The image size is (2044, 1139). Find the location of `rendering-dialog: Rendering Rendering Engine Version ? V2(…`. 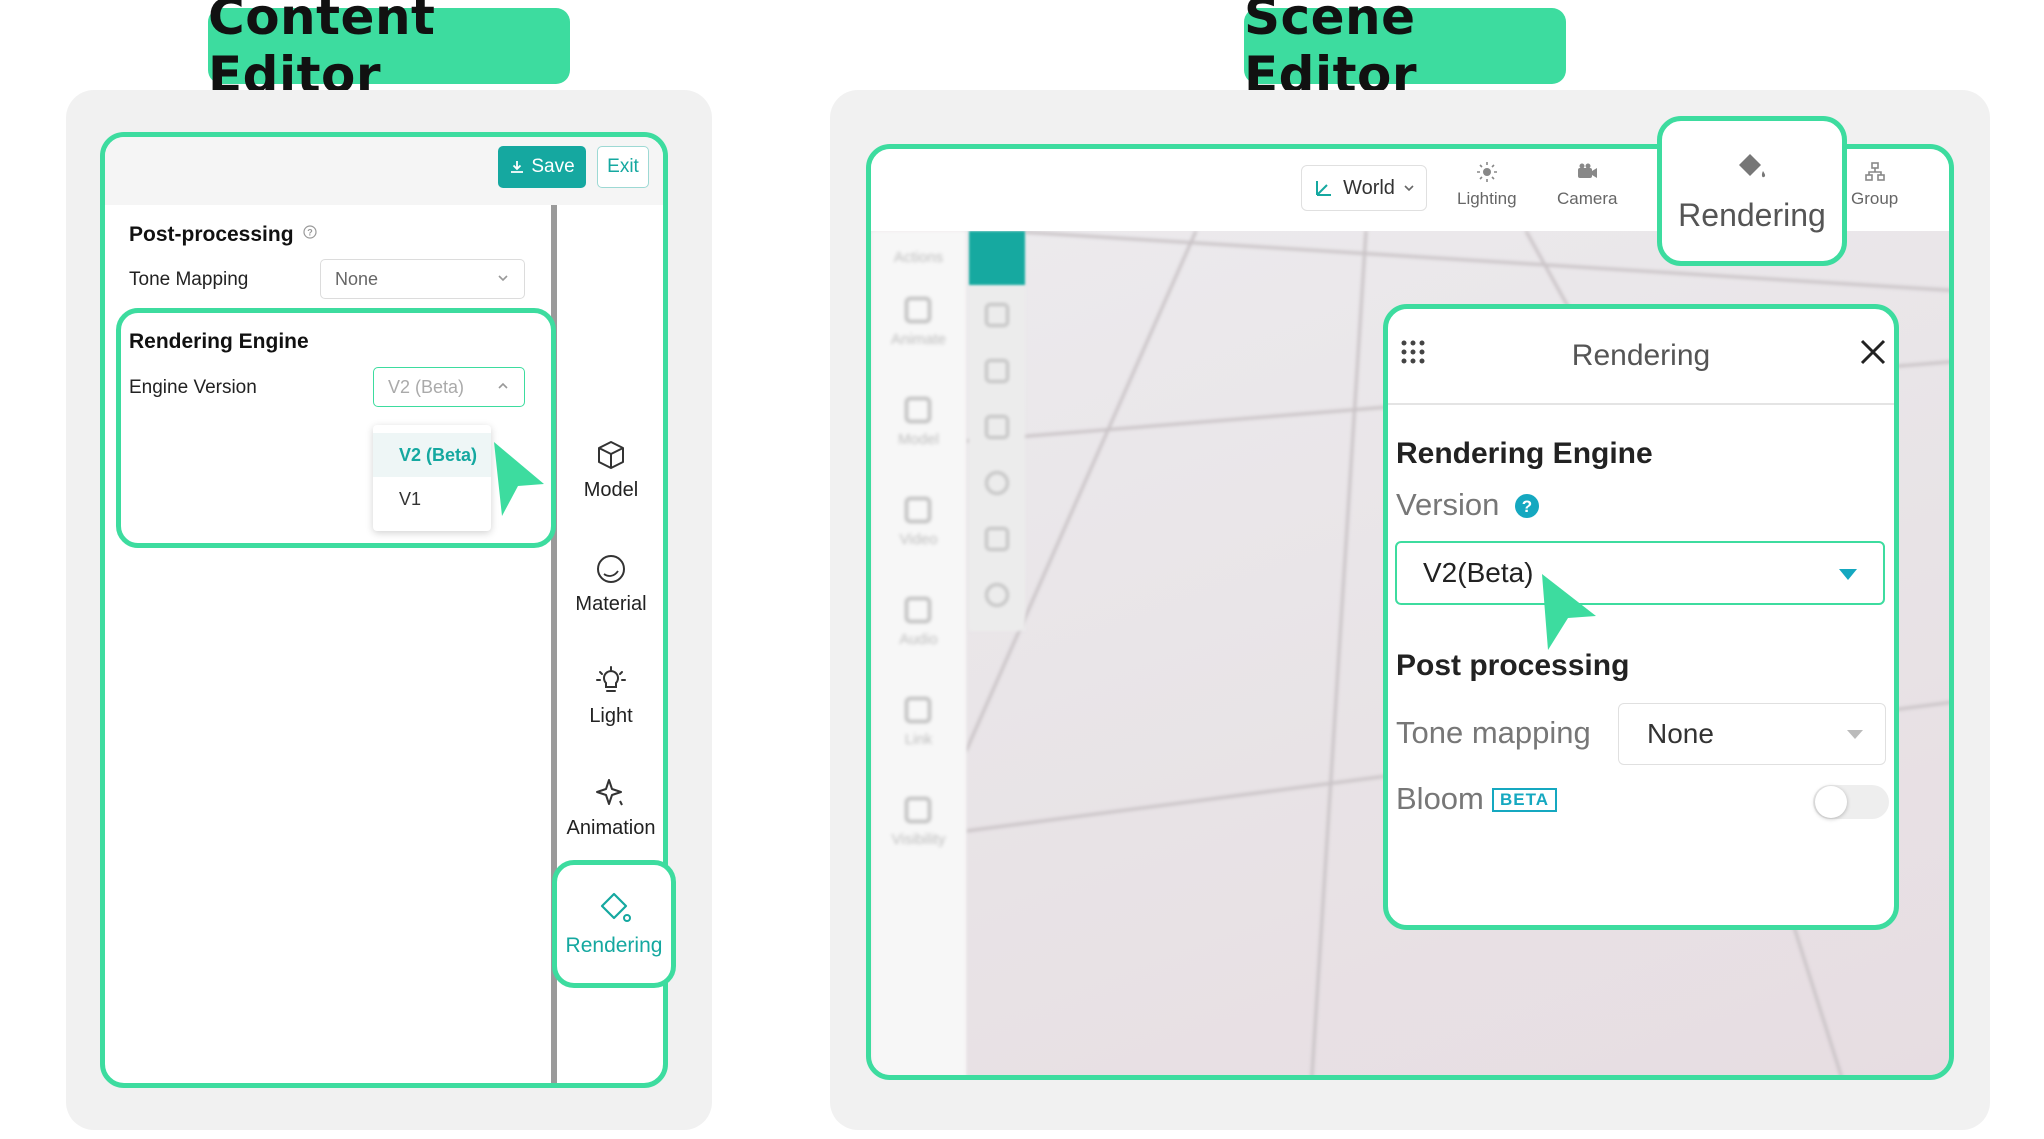

rendering-dialog: Rendering Rendering Engine Version ? V2(… is located at coordinates (1641, 617).